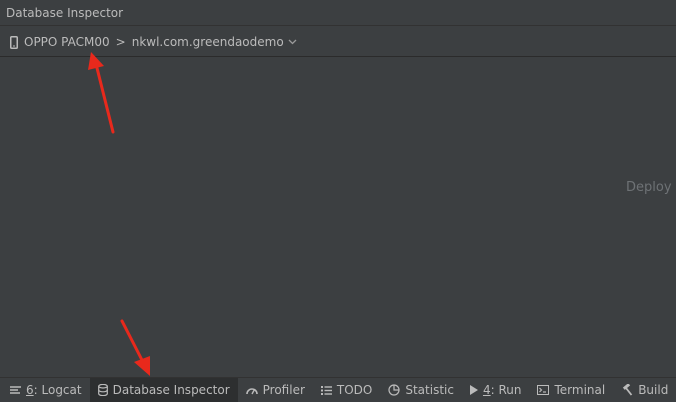  What do you see at coordinates (251, 390) in the screenshot?
I see `profiler-icon` at bounding box center [251, 390].